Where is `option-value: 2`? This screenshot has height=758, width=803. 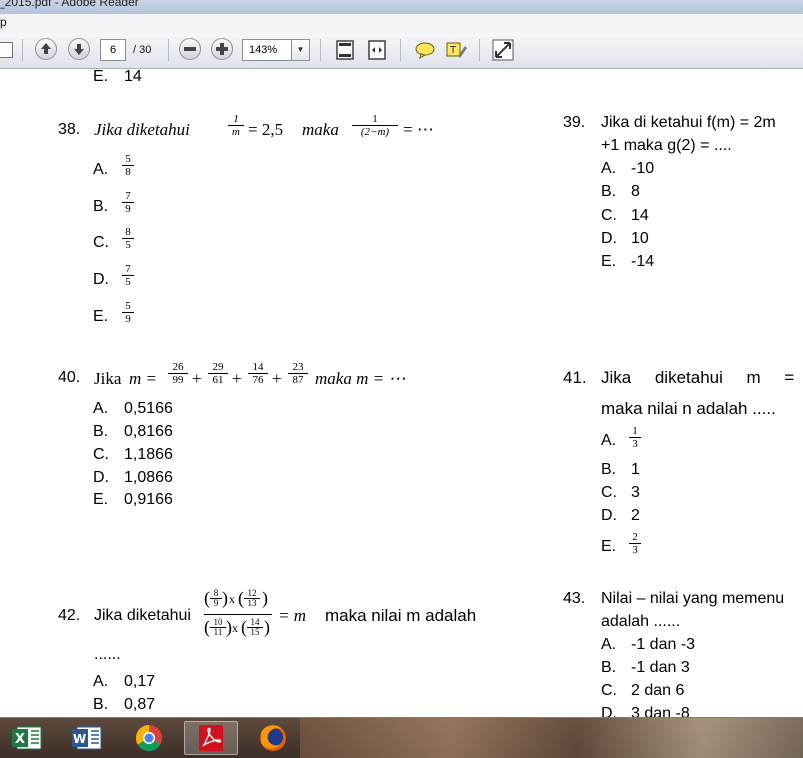 option-value: 2 is located at coordinates (635, 515).